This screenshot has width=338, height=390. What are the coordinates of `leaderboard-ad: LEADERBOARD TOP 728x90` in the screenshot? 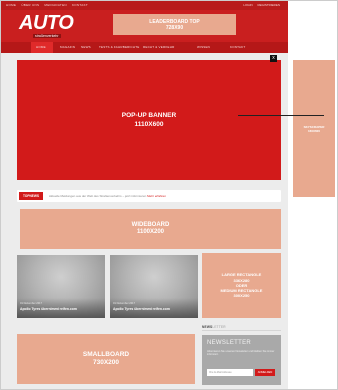 It's located at (174, 24).